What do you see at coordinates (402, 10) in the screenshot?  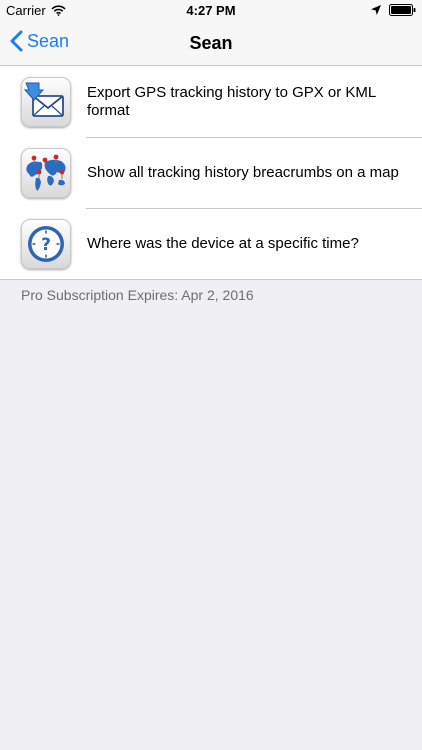 I see `battery-icon` at bounding box center [402, 10].